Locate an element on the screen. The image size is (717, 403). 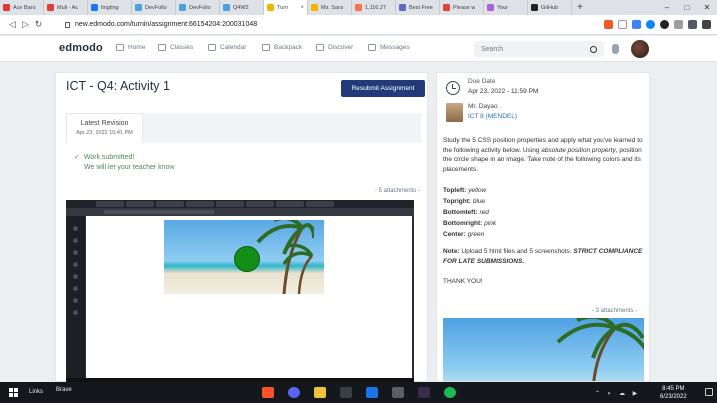
menu-icon is located at coordinates (706, 24).